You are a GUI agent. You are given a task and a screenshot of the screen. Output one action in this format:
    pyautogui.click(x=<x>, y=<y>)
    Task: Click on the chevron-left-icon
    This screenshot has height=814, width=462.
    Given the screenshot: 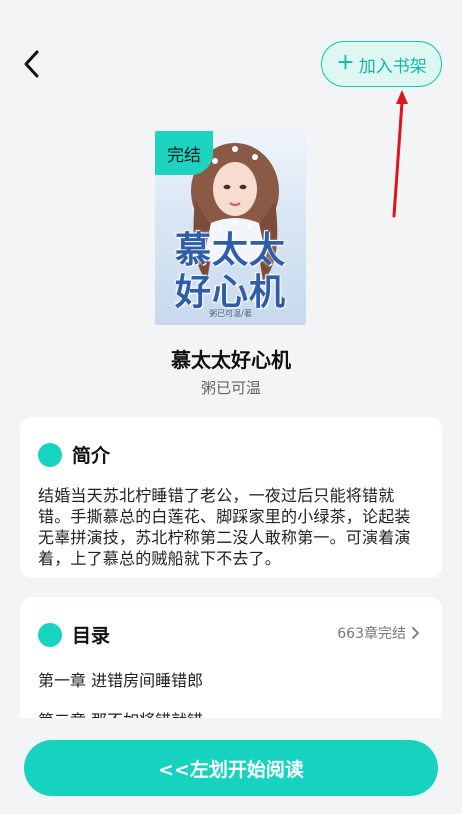 What is the action you would take?
    pyautogui.click(x=31, y=64)
    